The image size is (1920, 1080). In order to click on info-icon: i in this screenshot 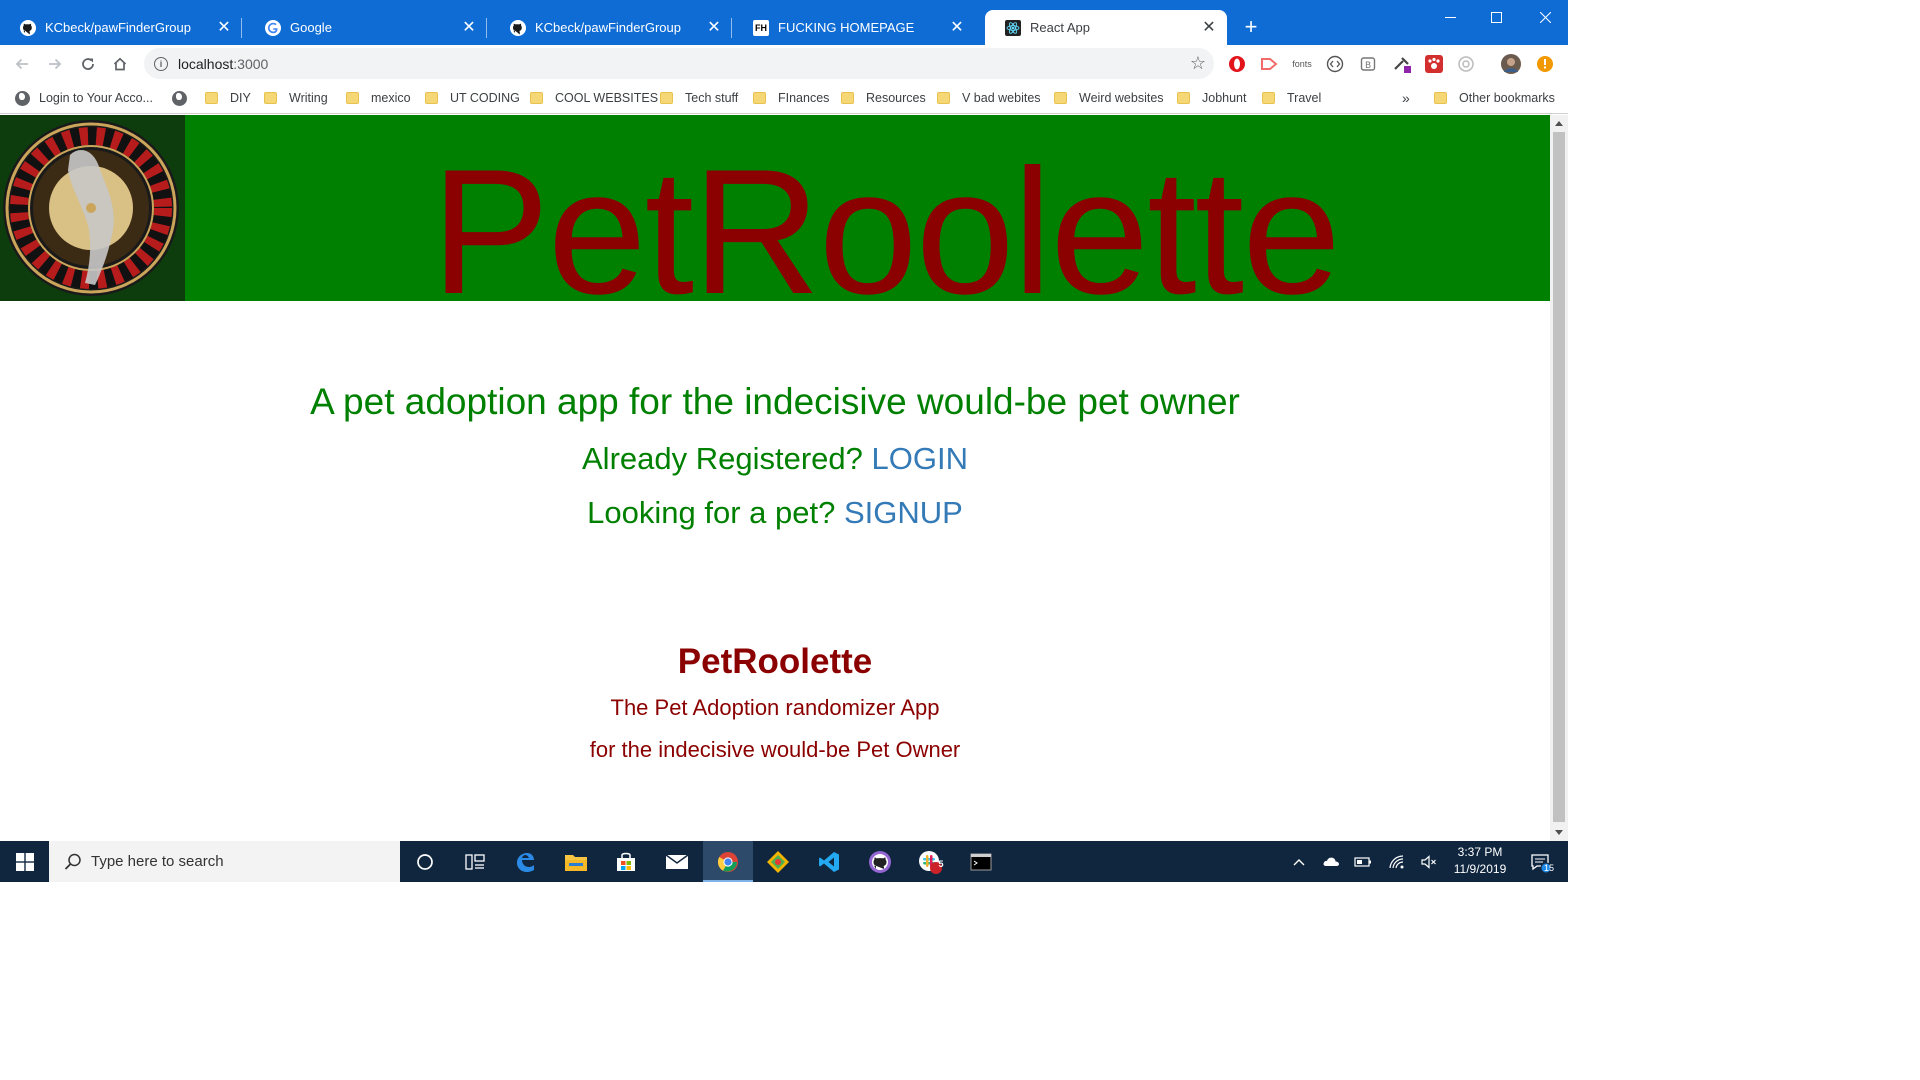, I will do `click(161, 63)`.